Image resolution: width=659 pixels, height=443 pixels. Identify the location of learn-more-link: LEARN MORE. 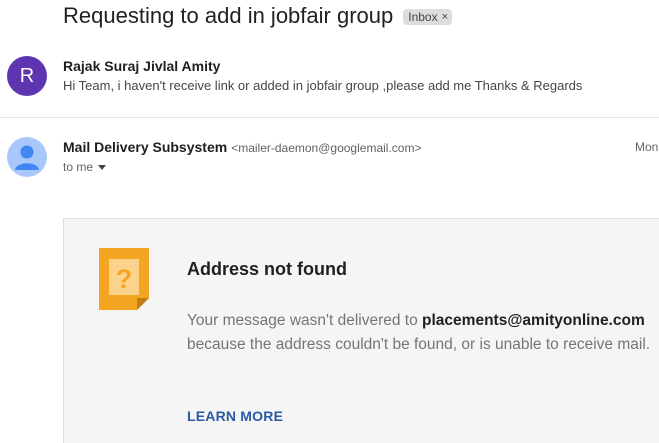
(235, 416).